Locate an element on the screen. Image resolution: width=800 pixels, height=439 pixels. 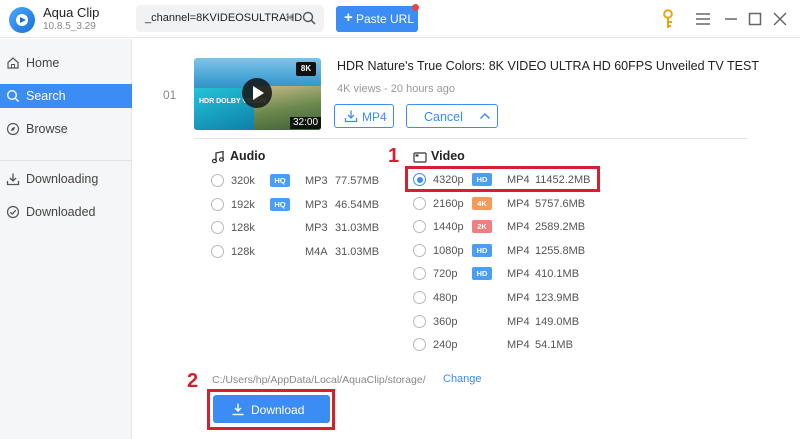
url-search-box: _channel=8KVIDEOSULTRAHD ✕ is located at coordinates (230, 18).